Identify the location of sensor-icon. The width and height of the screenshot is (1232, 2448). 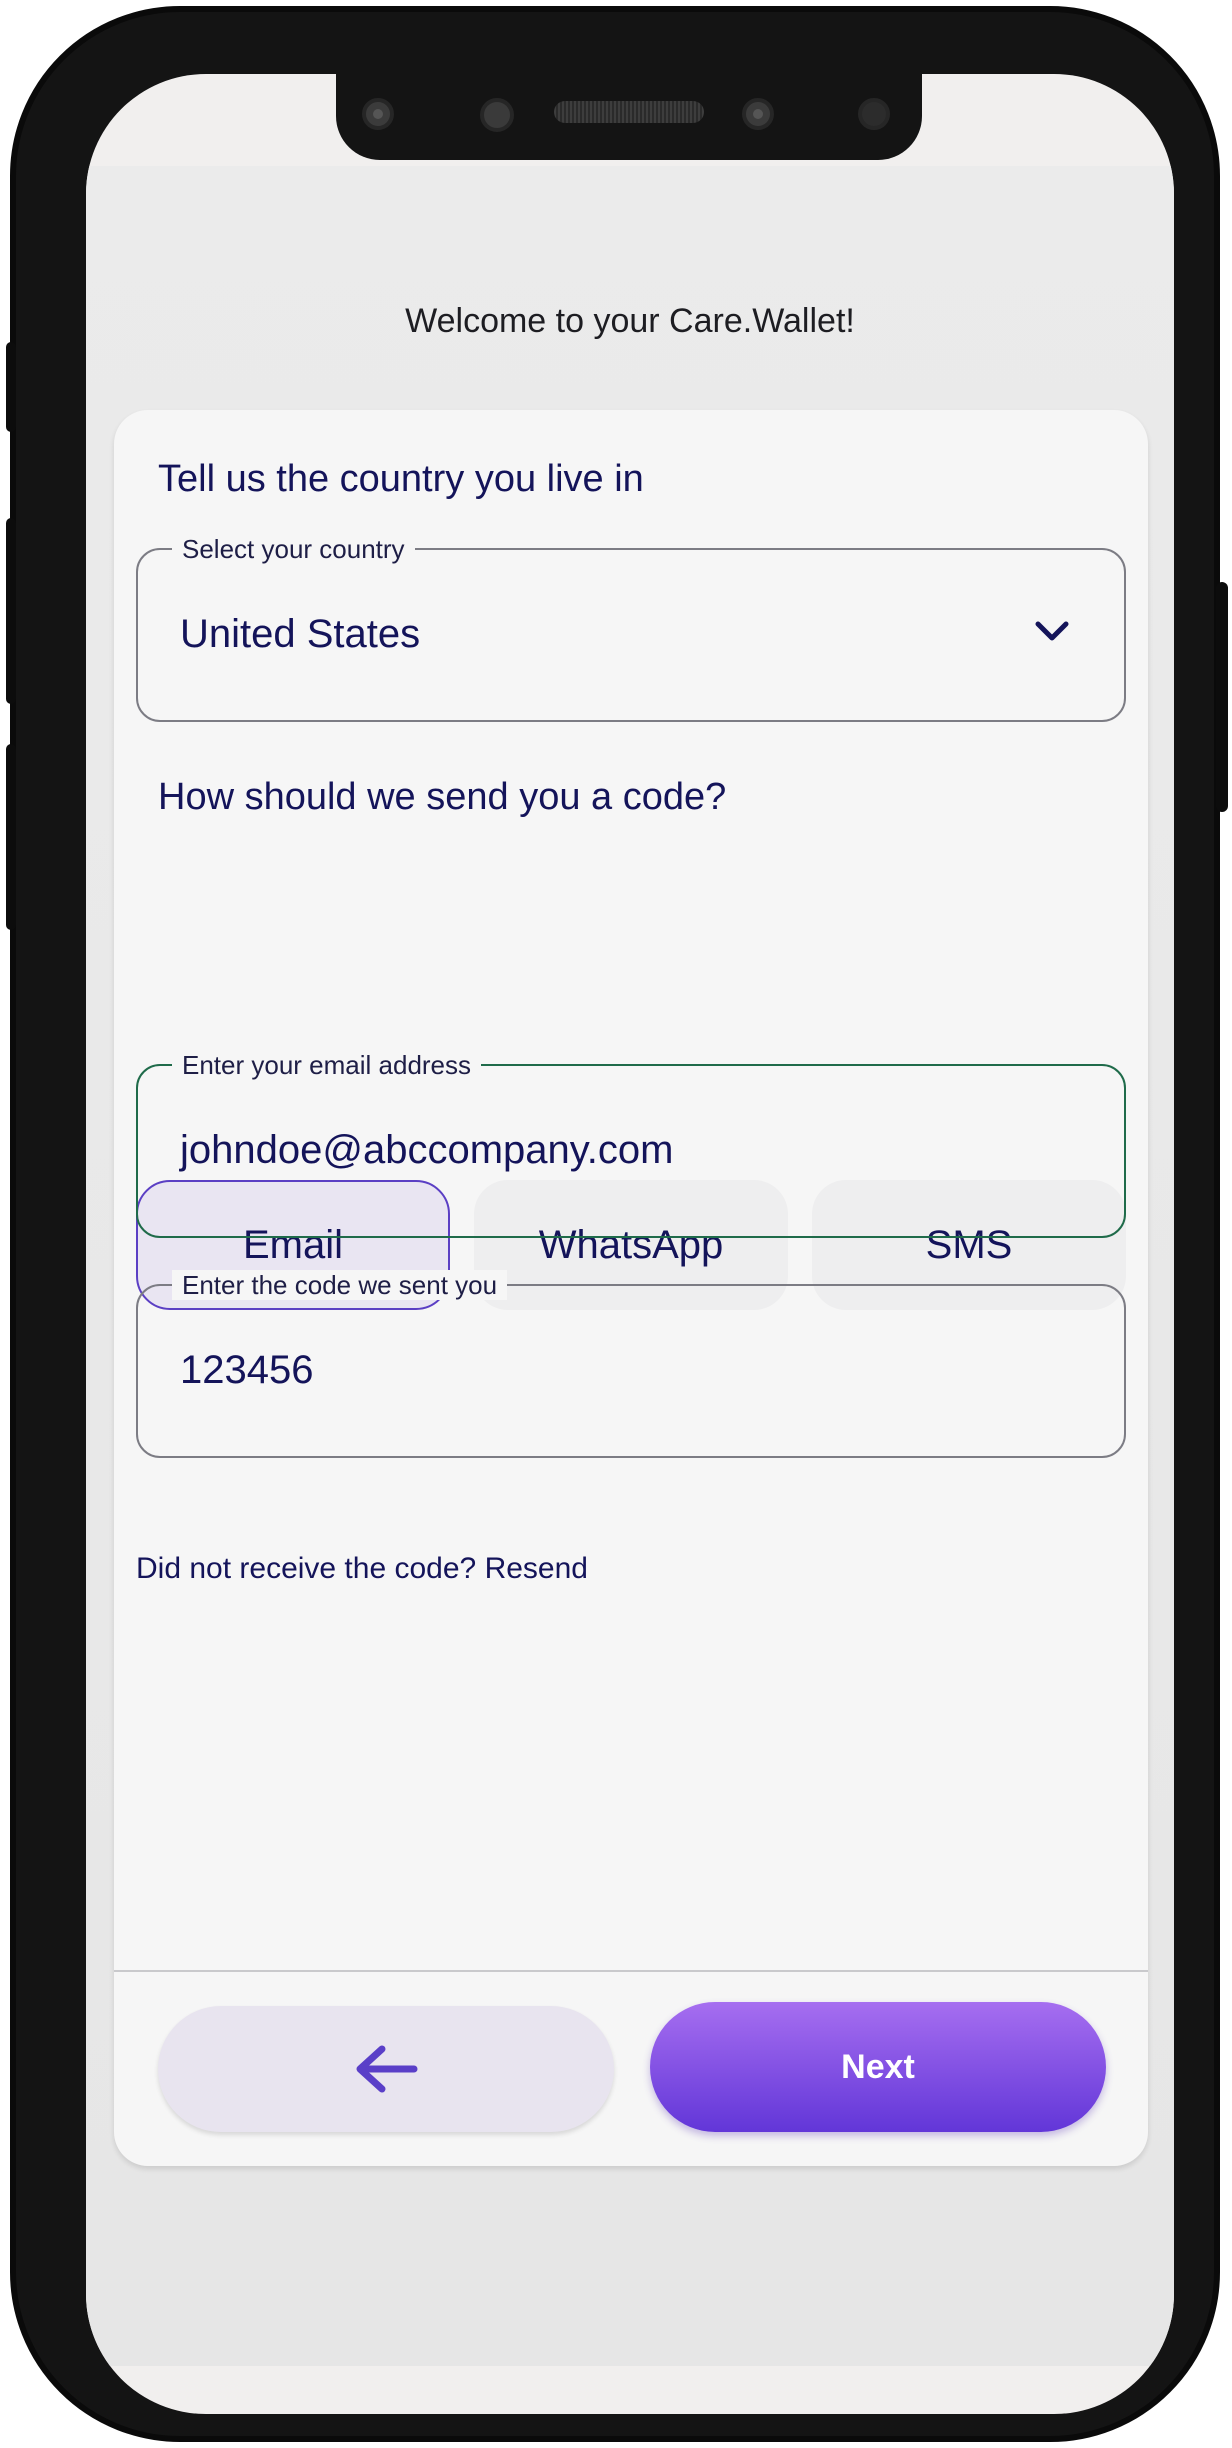
(497, 115).